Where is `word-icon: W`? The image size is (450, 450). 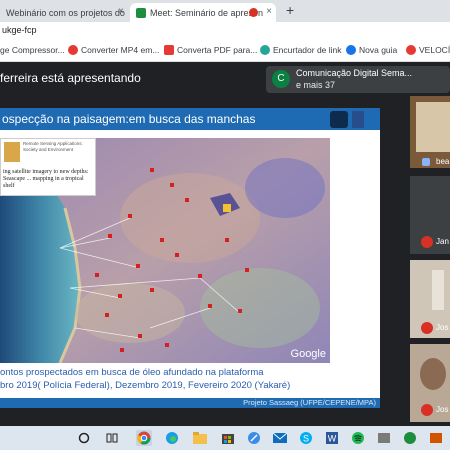
word-icon: W is located at coordinates (332, 438).